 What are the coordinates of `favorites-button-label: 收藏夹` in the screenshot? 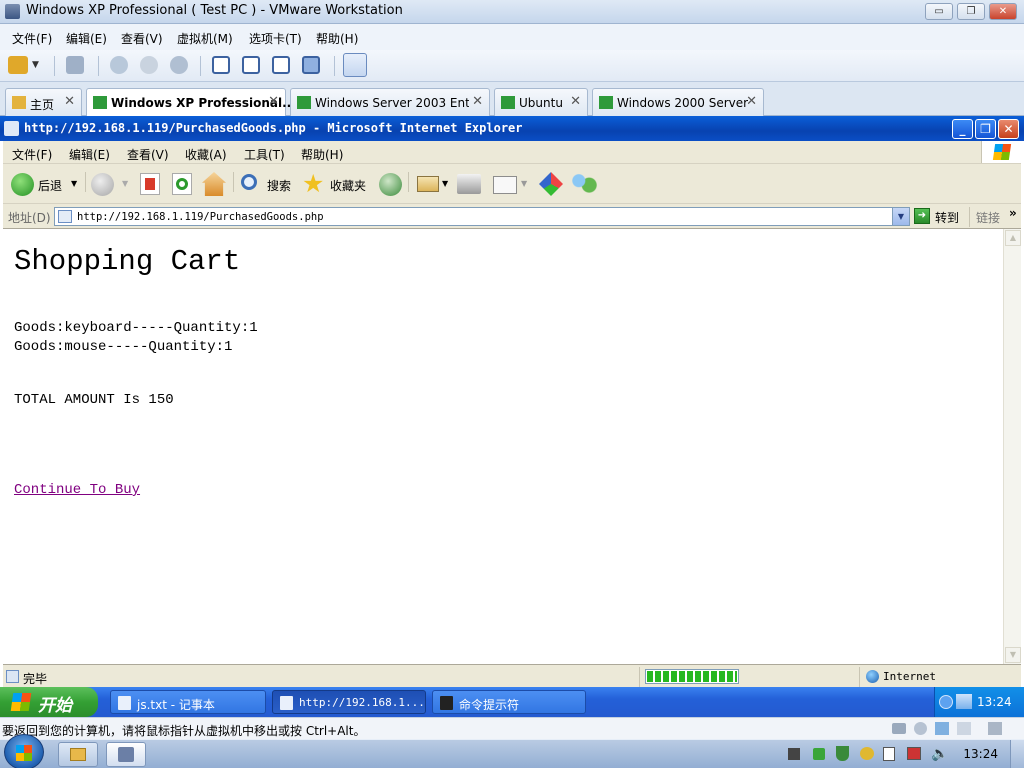 It's located at (348, 185).